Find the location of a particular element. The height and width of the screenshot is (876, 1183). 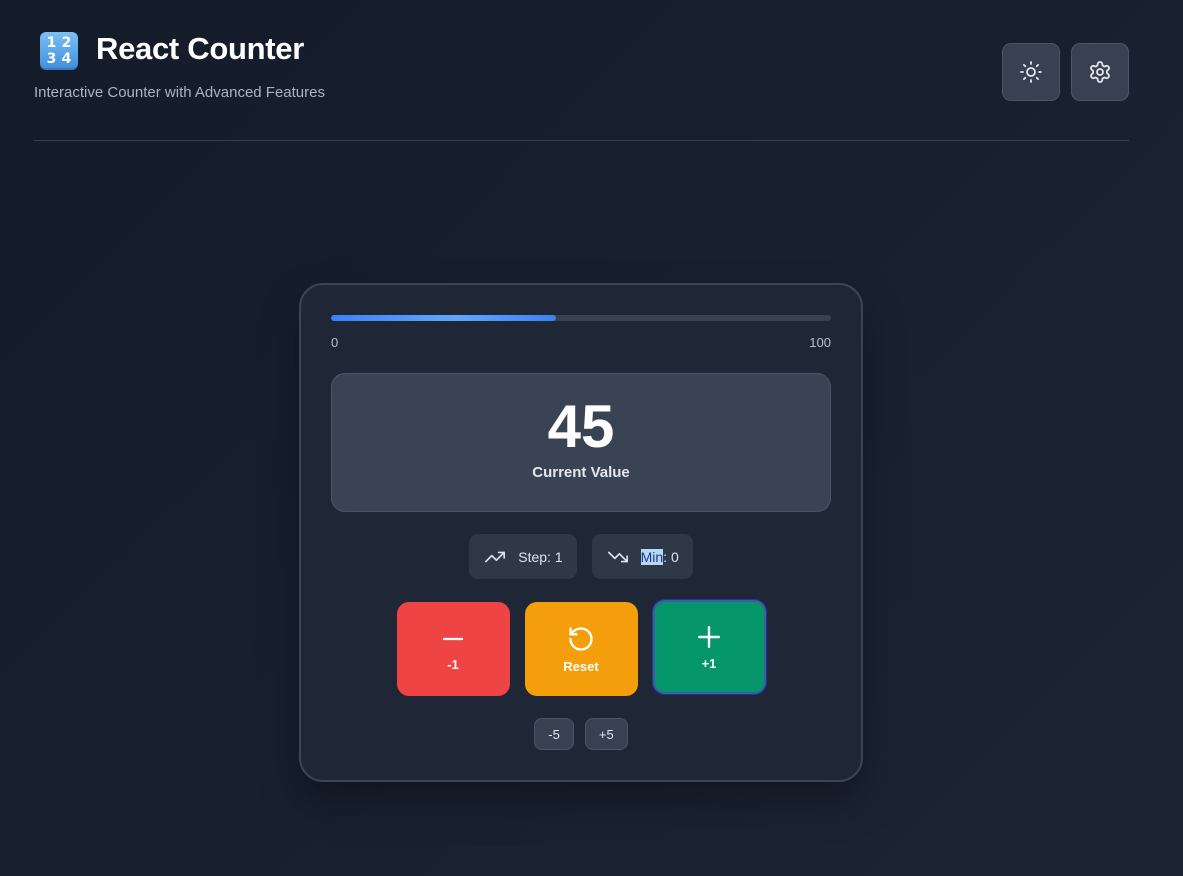

reset-label: Reset is located at coordinates (581, 666).